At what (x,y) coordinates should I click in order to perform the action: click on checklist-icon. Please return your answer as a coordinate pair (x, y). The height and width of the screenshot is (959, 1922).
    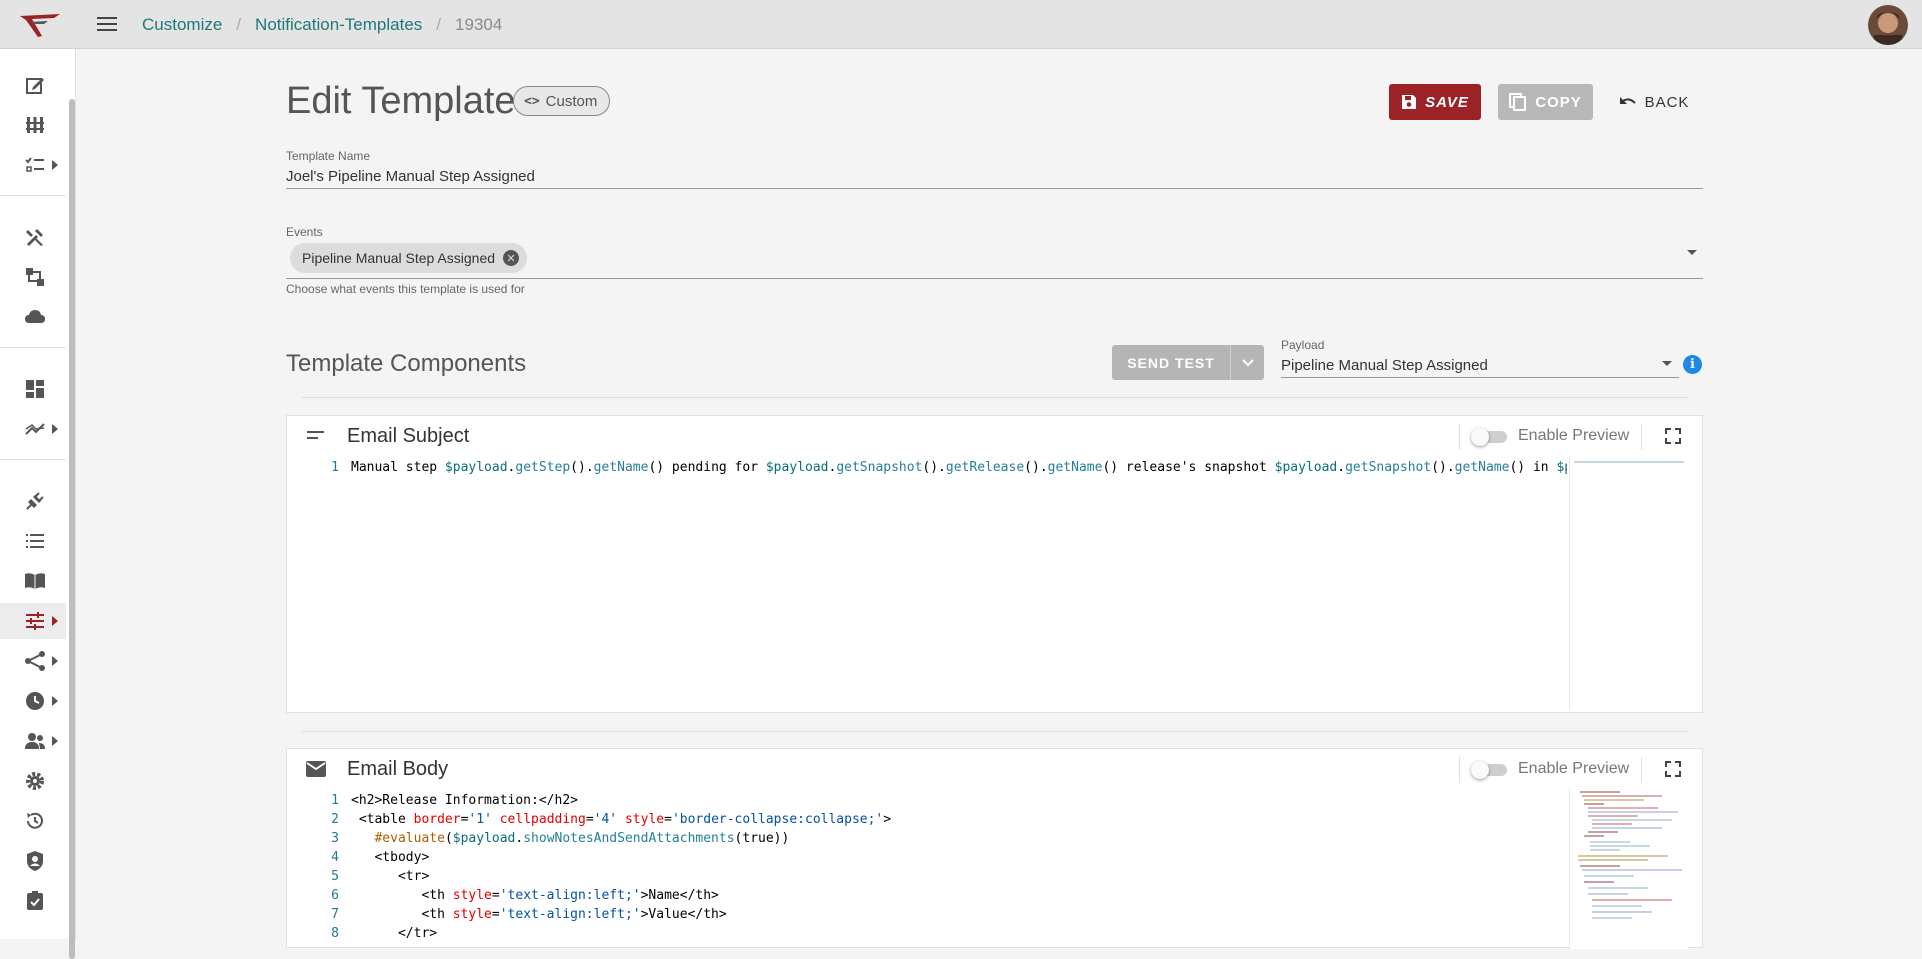
    Looking at the image, I should click on (34, 164).